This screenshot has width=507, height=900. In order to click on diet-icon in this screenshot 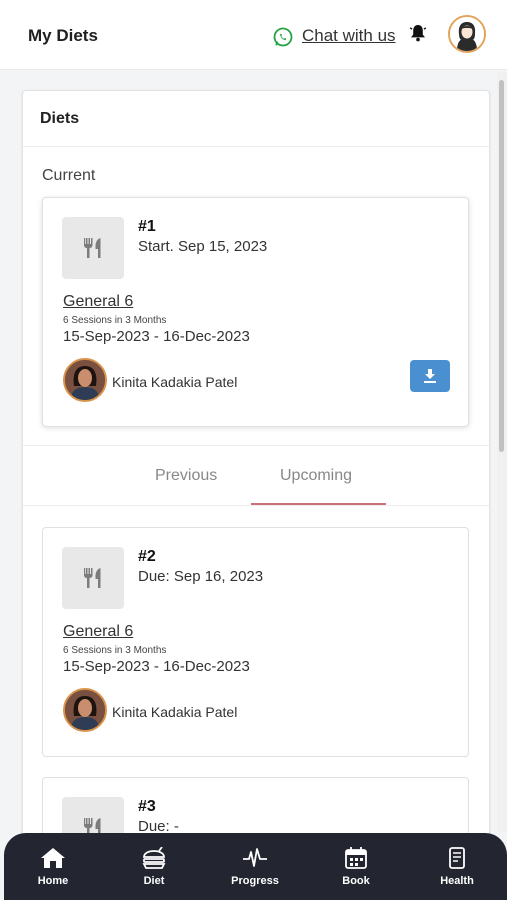, I will do `click(154, 858)`.